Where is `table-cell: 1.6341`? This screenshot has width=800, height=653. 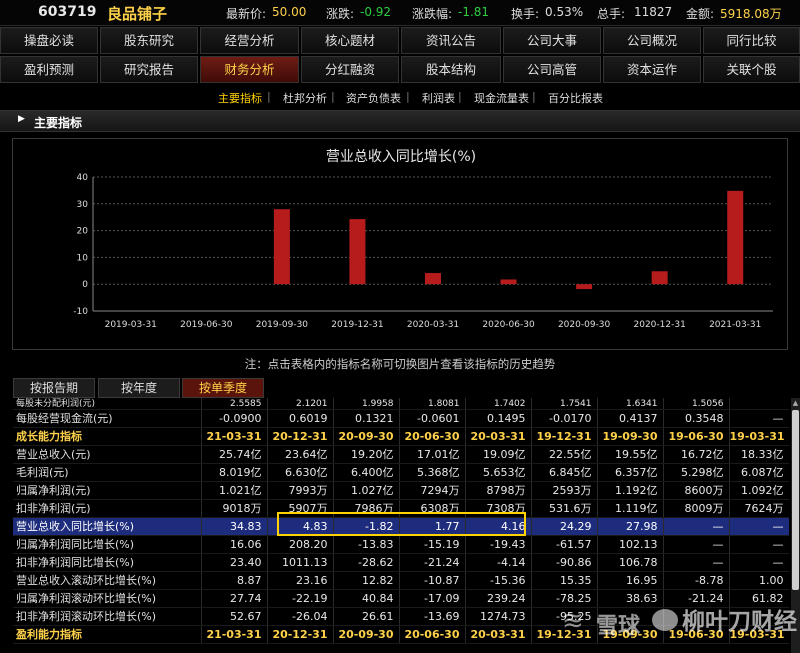
table-cell: 1.6341 is located at coordinates (630, 404).